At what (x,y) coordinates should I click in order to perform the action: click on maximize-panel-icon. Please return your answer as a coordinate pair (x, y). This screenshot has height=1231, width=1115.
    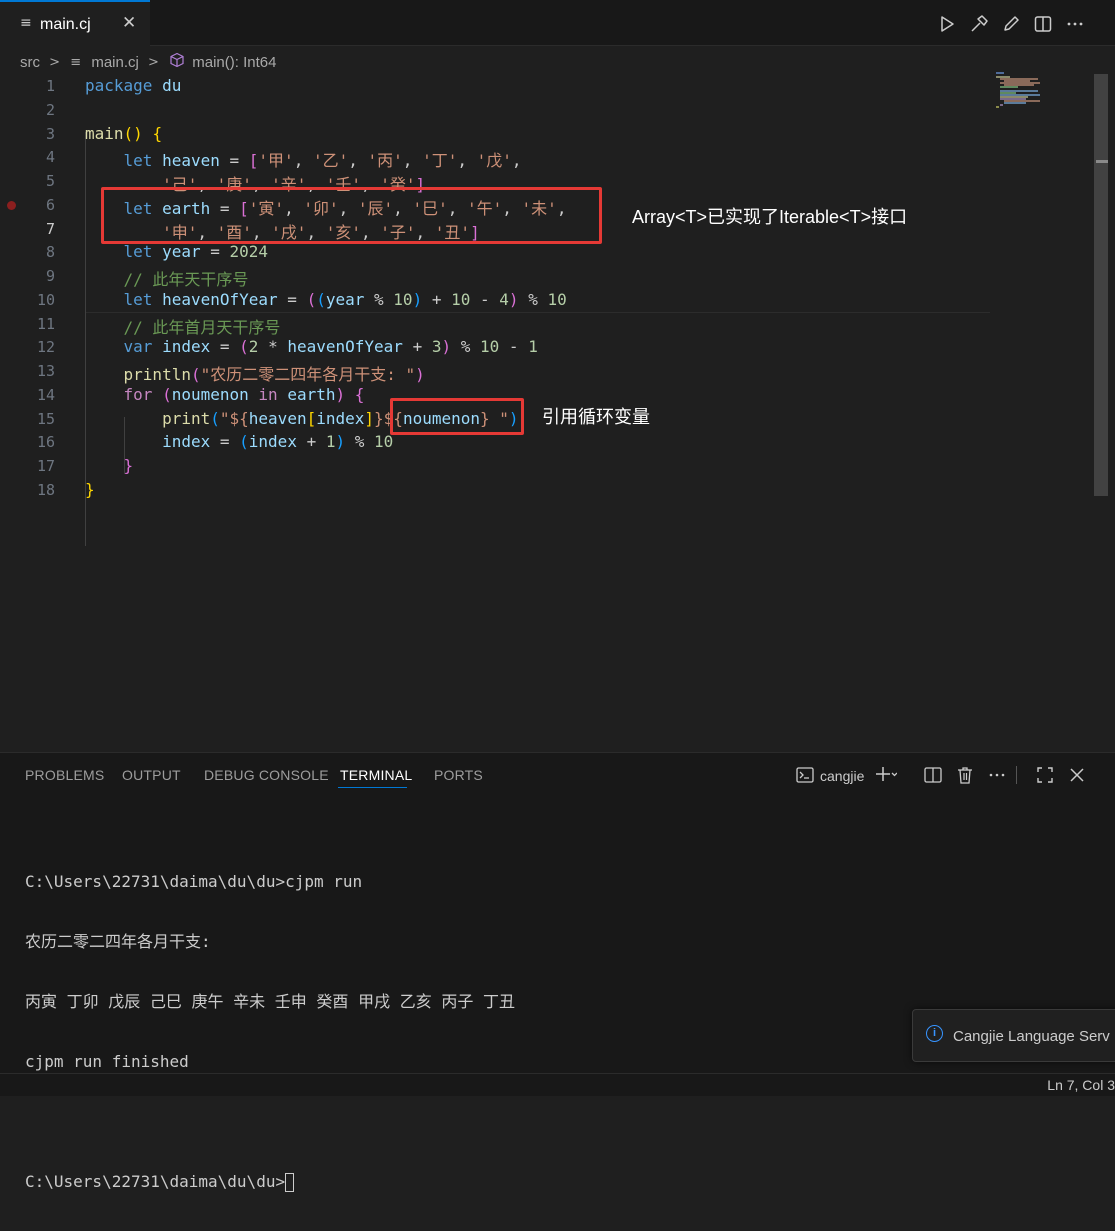
    Looking at the image, I should click on (1045, 777).